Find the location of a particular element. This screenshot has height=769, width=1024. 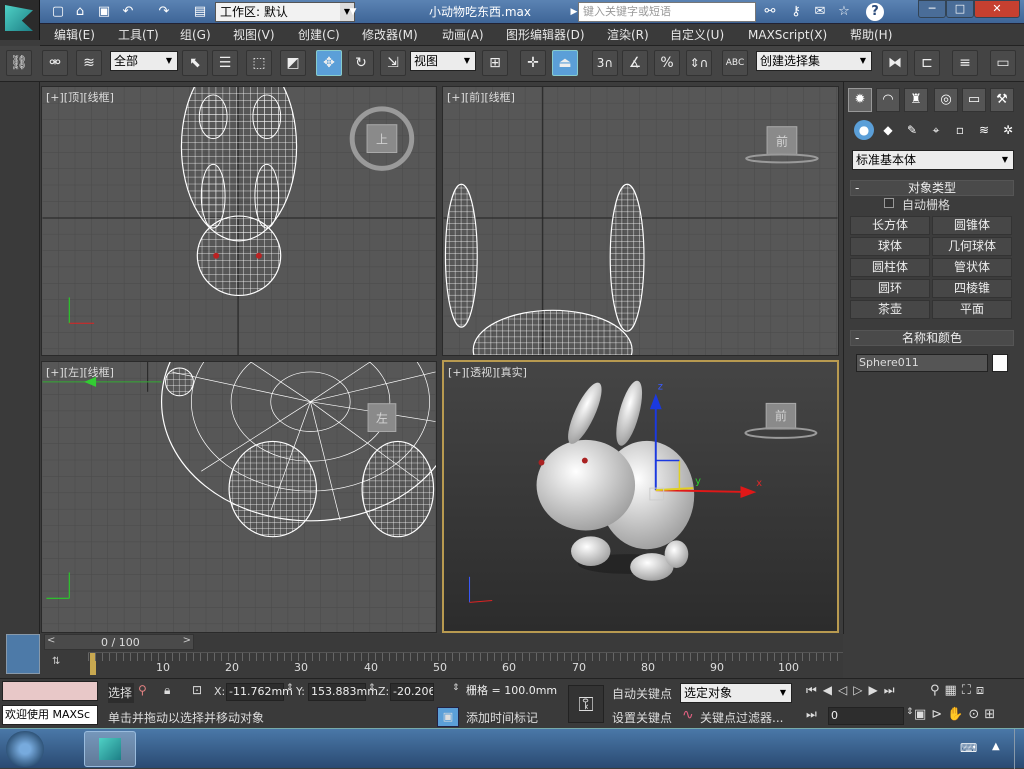

object-type-rollout: - 对象类型 is located at coordinates (932, 188).